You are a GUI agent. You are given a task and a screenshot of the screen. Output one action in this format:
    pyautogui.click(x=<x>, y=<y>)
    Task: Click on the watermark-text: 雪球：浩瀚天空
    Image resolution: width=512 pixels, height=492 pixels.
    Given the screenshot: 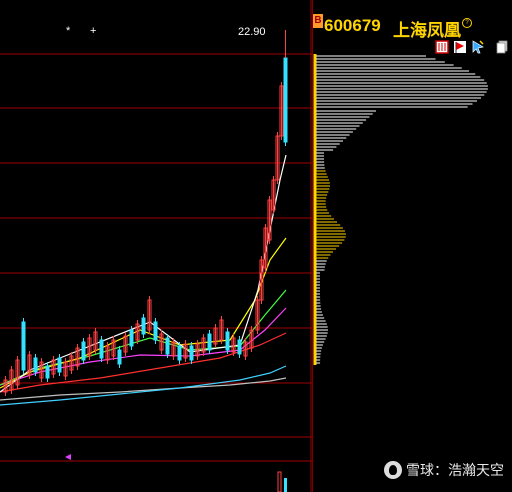 What is the action you would take?
    pyautogui.click(x=455, y=471)
    